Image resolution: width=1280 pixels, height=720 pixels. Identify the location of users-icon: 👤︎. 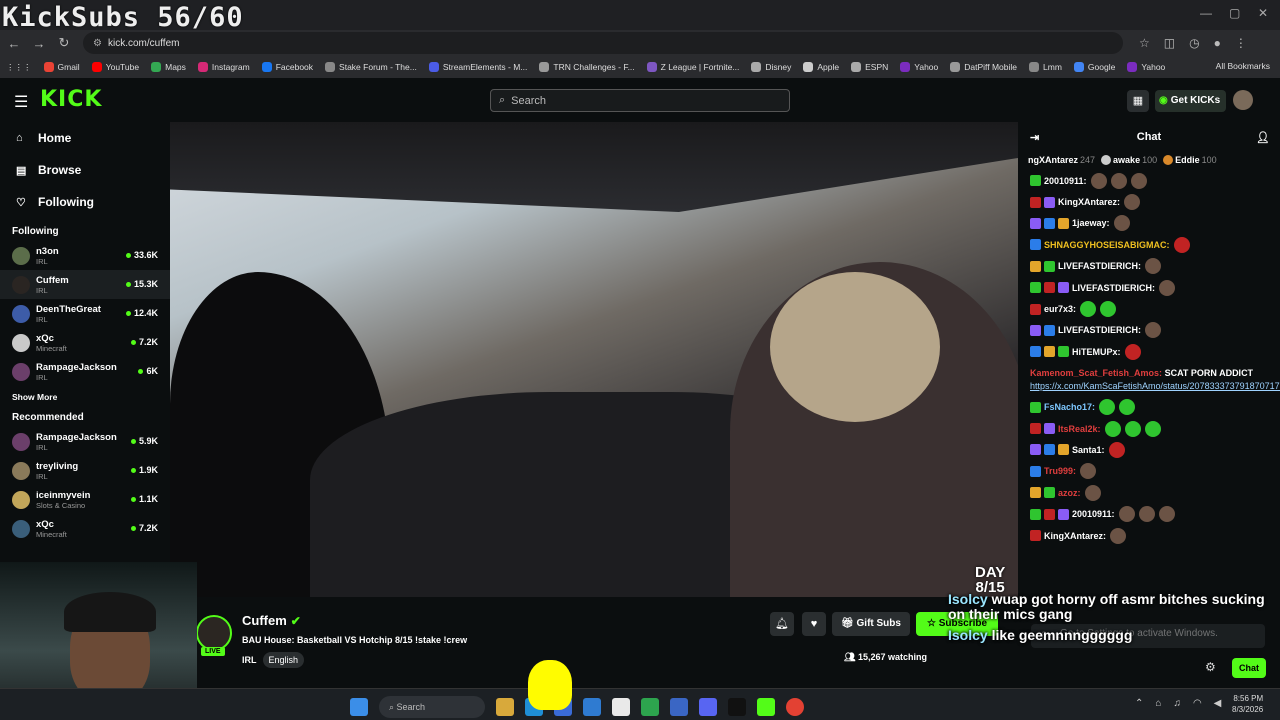
(1263, 137).